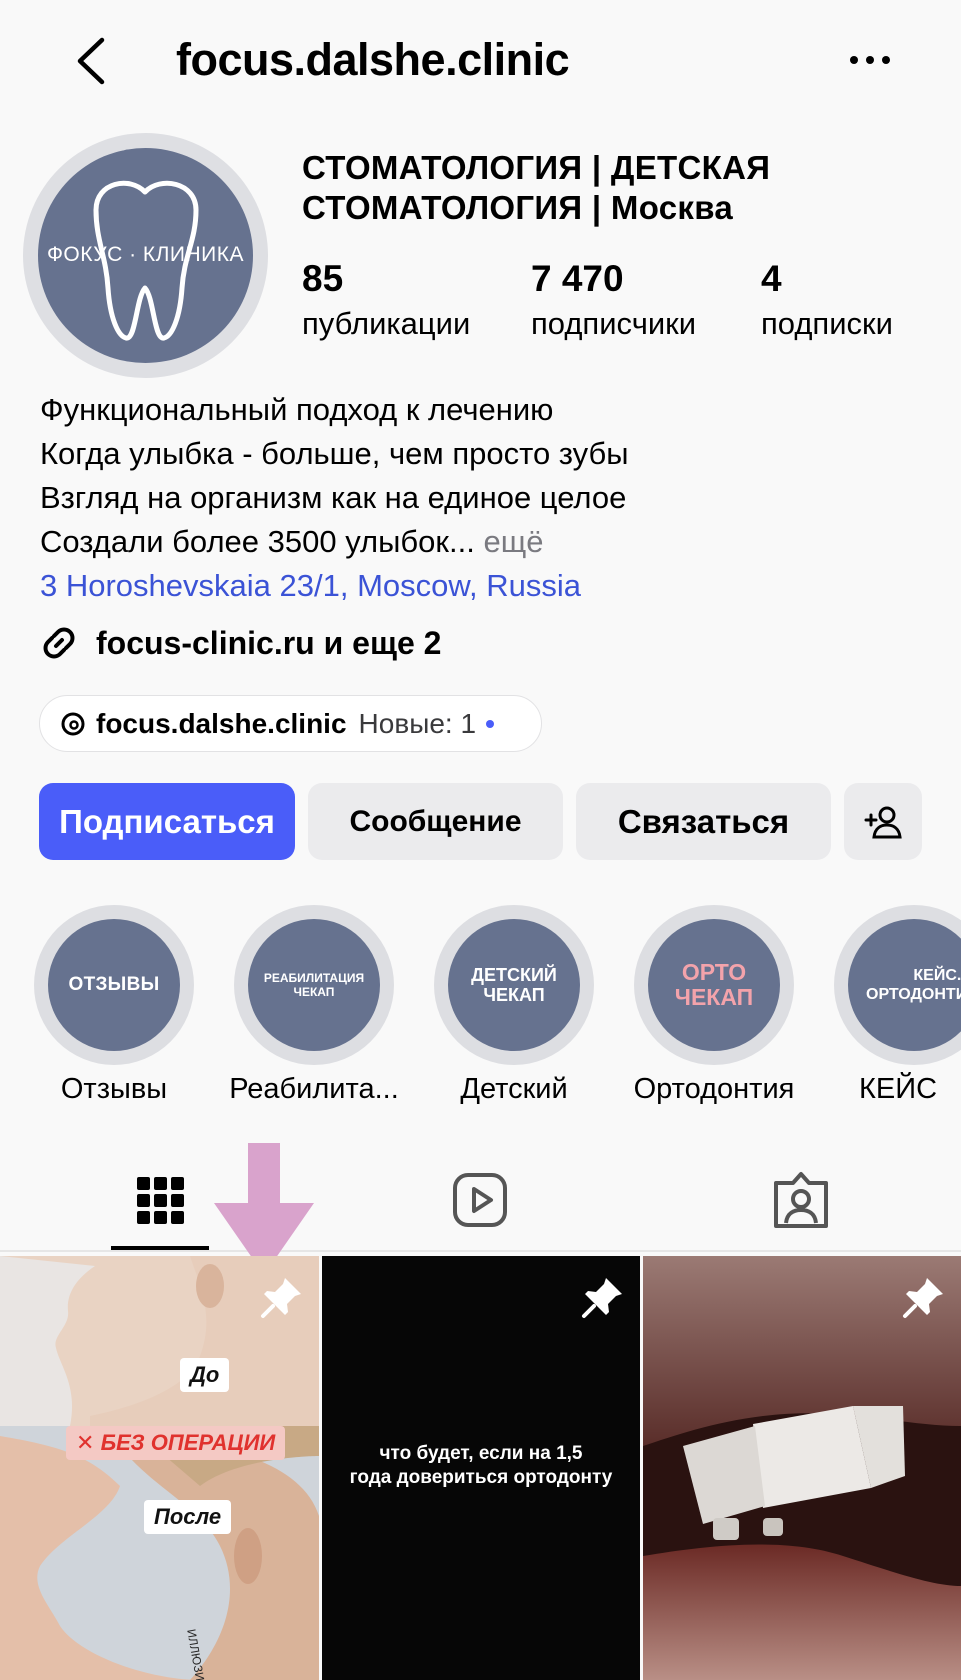  I want to click on avatar: ФОКУС · КЛИНИКА, so click(145, 255).